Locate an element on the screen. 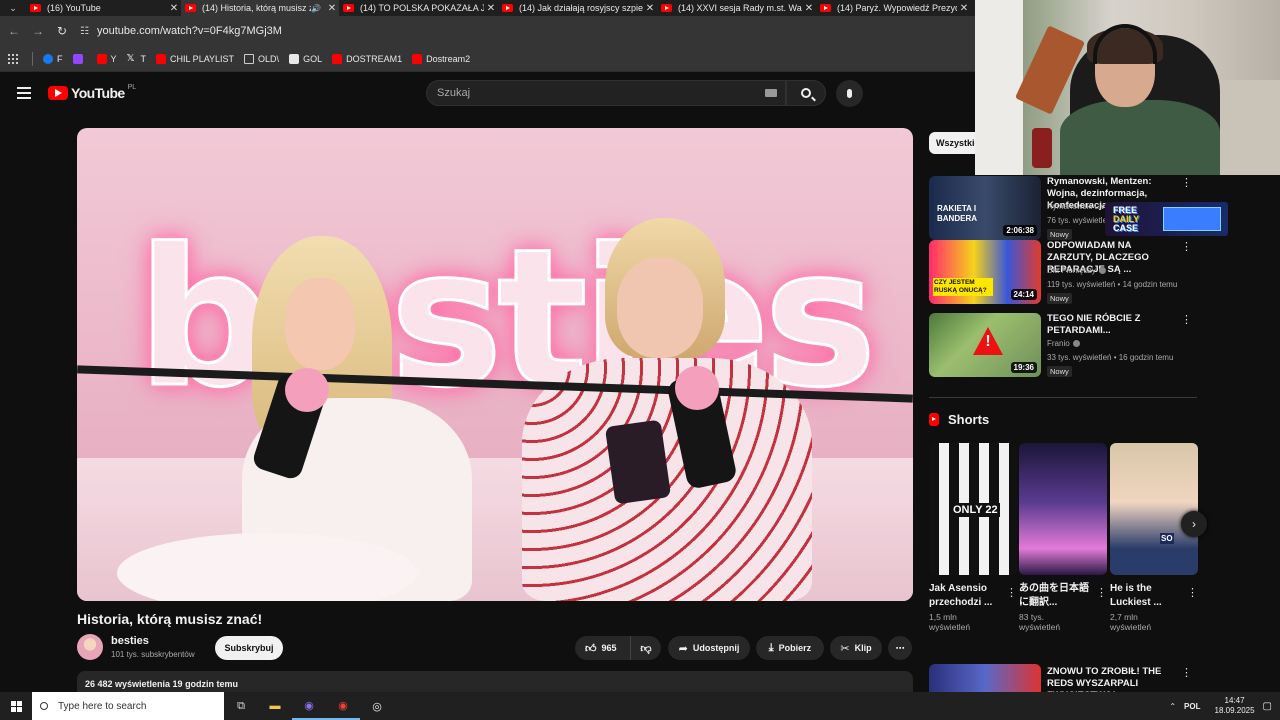  tab-video: (14) Paryż. Wypowiedź Prezyde ✕ is located at coordinates (893, 8).